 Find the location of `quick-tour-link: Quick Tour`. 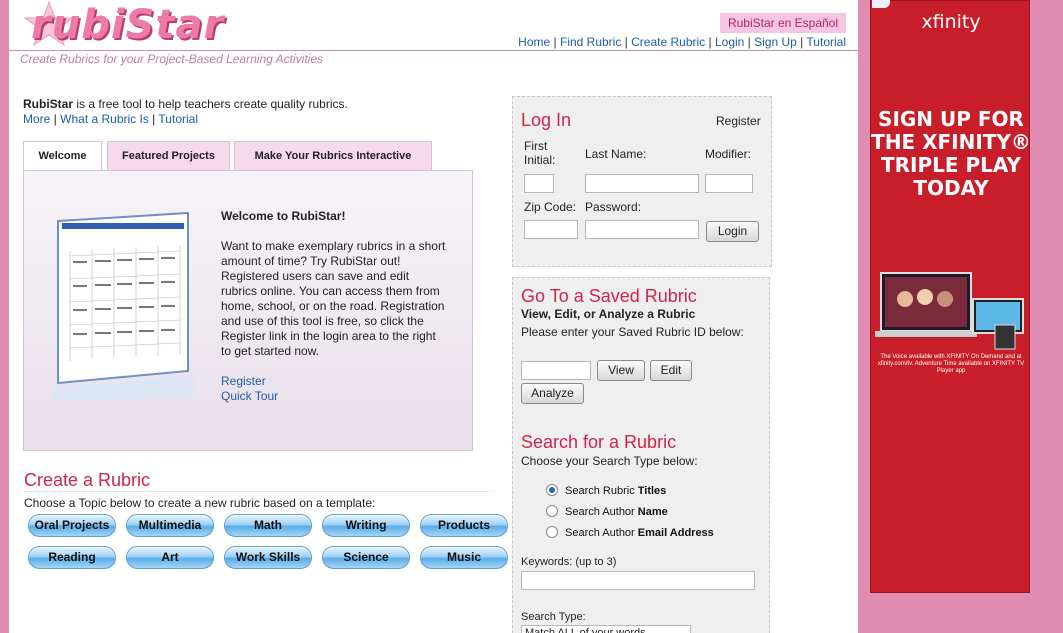

quick-tour-link: Quick Tour is located at coordinates (249, 396).